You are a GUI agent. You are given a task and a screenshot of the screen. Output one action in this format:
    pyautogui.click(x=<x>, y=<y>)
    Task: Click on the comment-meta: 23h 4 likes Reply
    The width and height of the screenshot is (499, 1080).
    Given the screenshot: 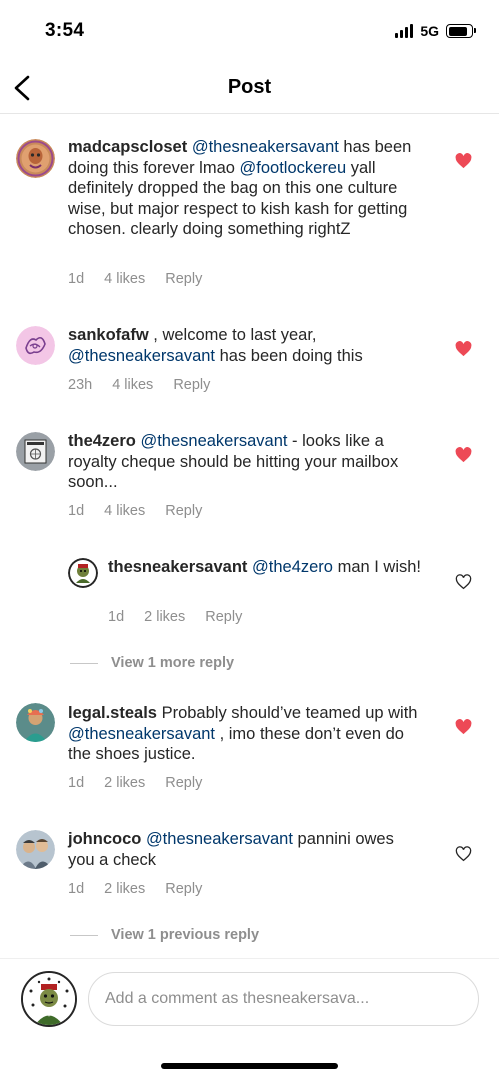 What is the action you would take?
    pyautogui.click(x=139, y=385)
    